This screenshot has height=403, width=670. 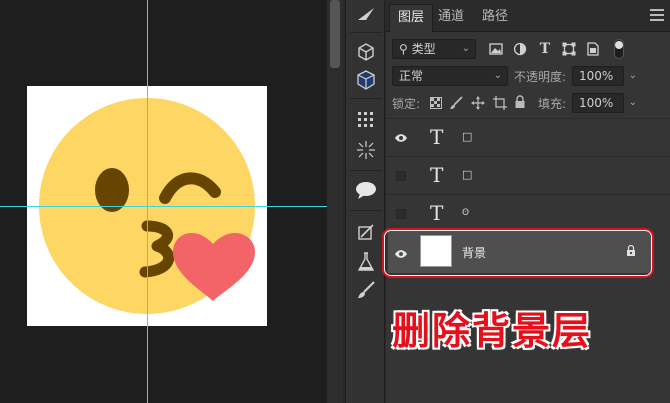 What do you see at coordinates (163, 206) in the screenshot?
I see `horizontal-guide` at bounding box center [163, 206].